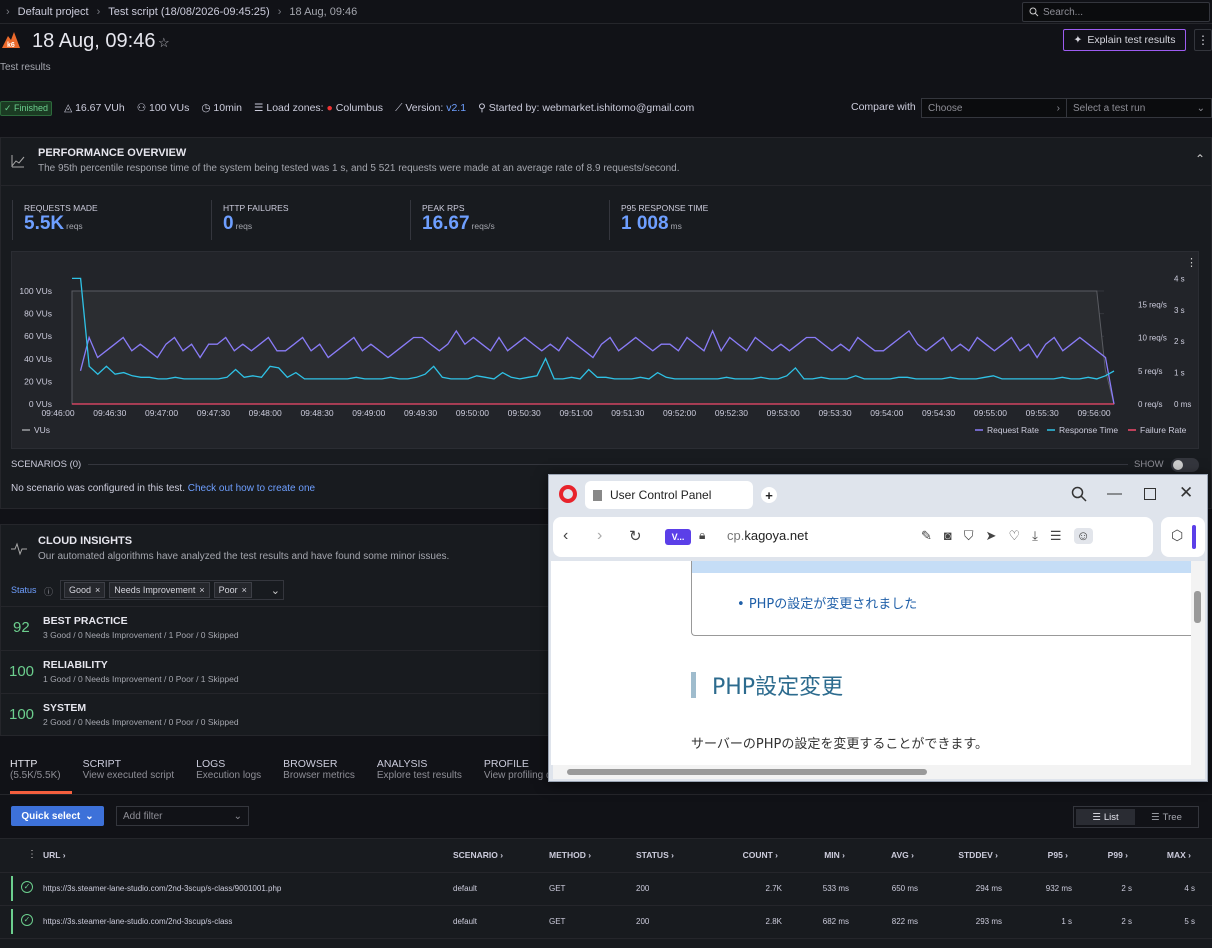 The image size is (1212, 948). Describe the element at coordinates (597, 495) in the screenshot. I see `page-icon` at that location.